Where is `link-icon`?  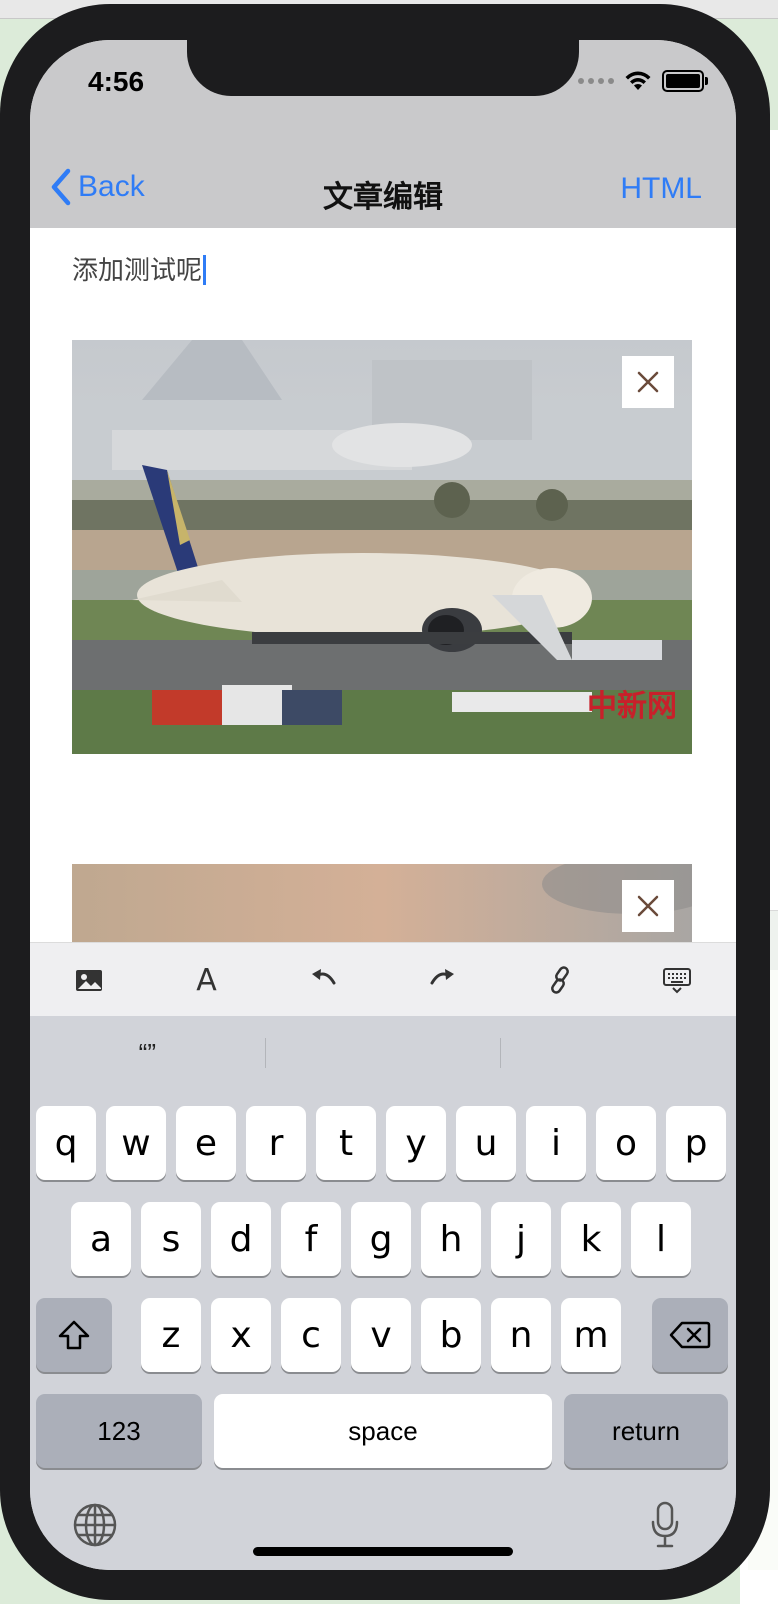 link-icon is located at coordinates (559, 980).